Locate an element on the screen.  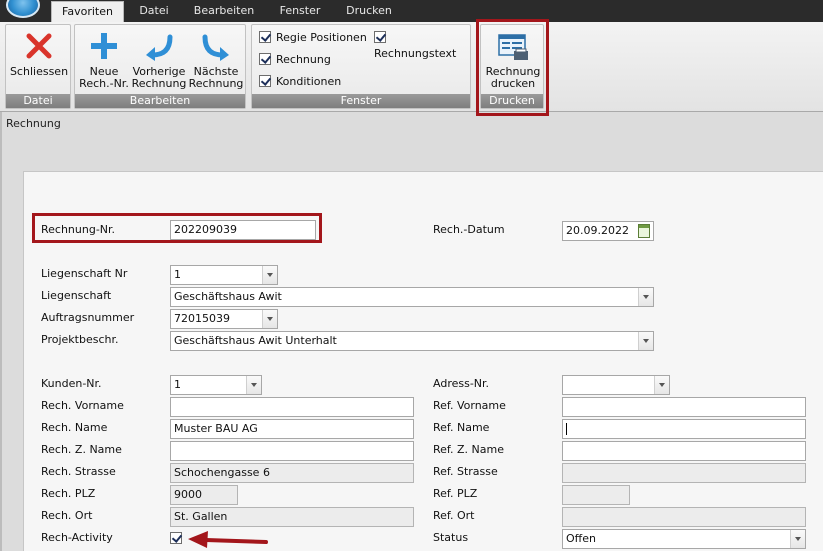
konditionen-label: Konditionen is located at coordinates (309, 81).